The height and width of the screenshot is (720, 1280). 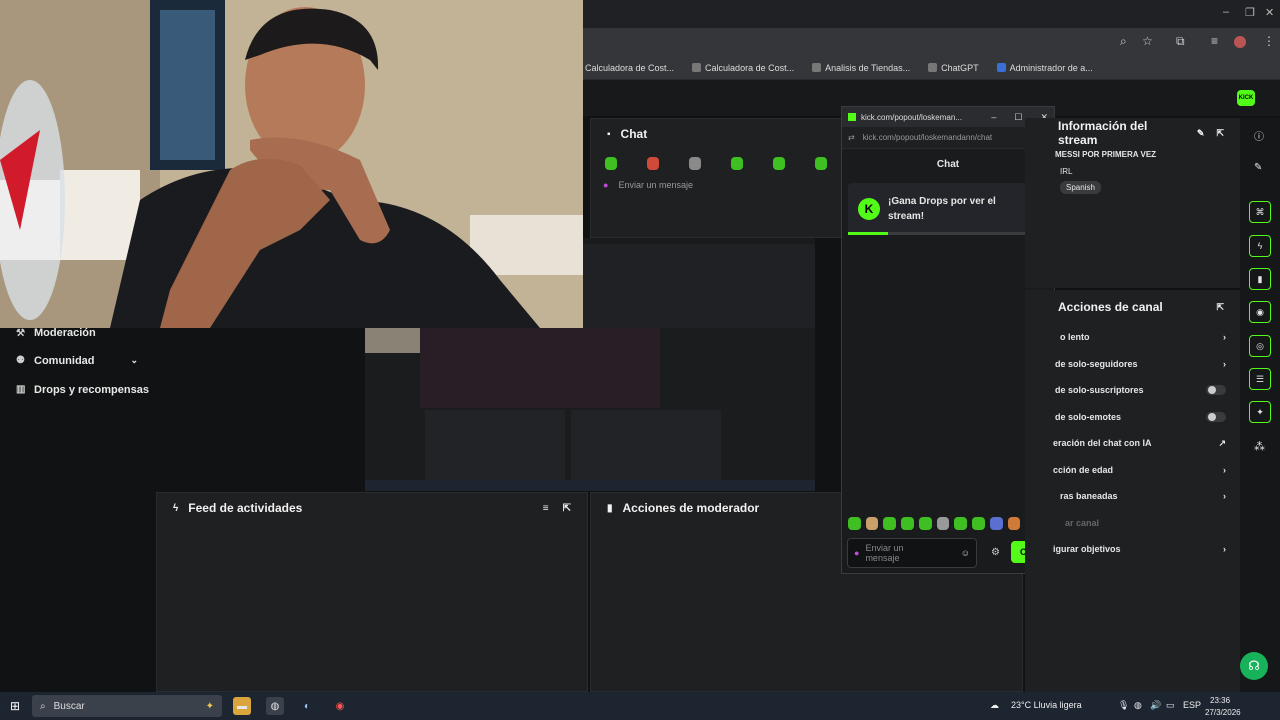 What do you see at coordinates (1269, 41) in the screenshot?
I see `menu-icon: ⋮` at bounding box center [1269, 41].